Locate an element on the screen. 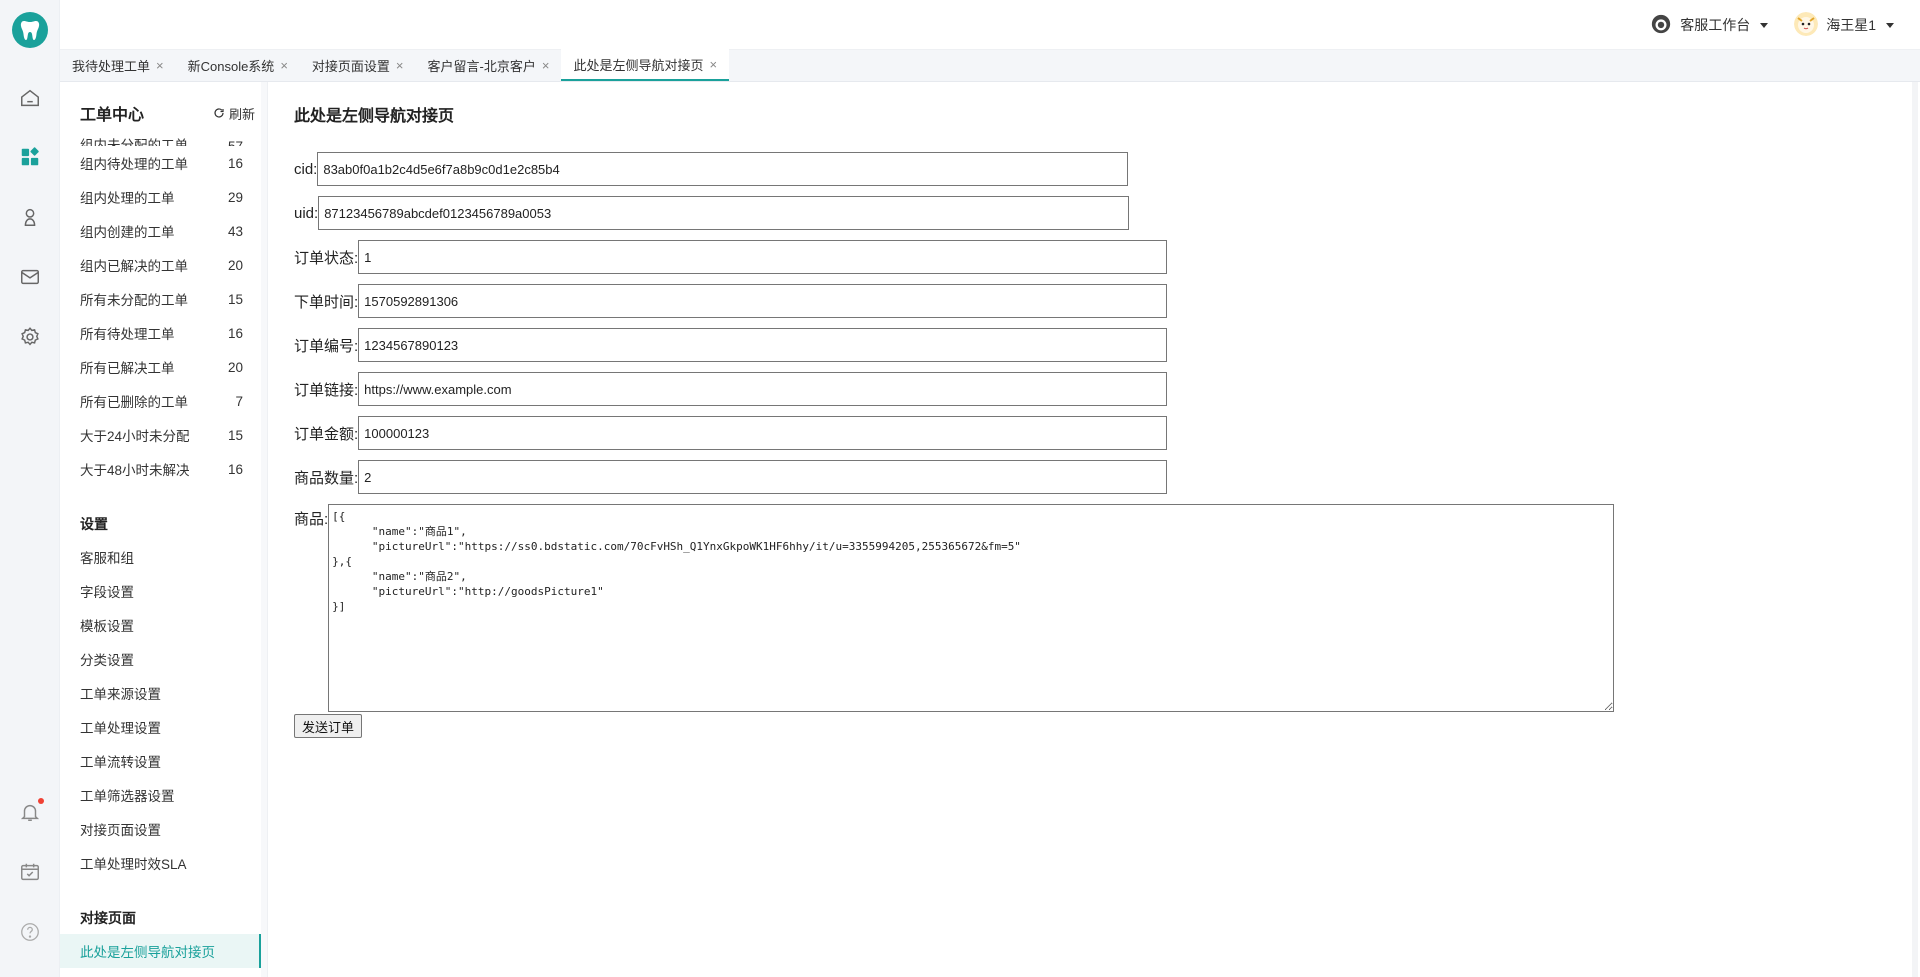  order-amount-row: 订单金额: is located at coordinates (731, 433).